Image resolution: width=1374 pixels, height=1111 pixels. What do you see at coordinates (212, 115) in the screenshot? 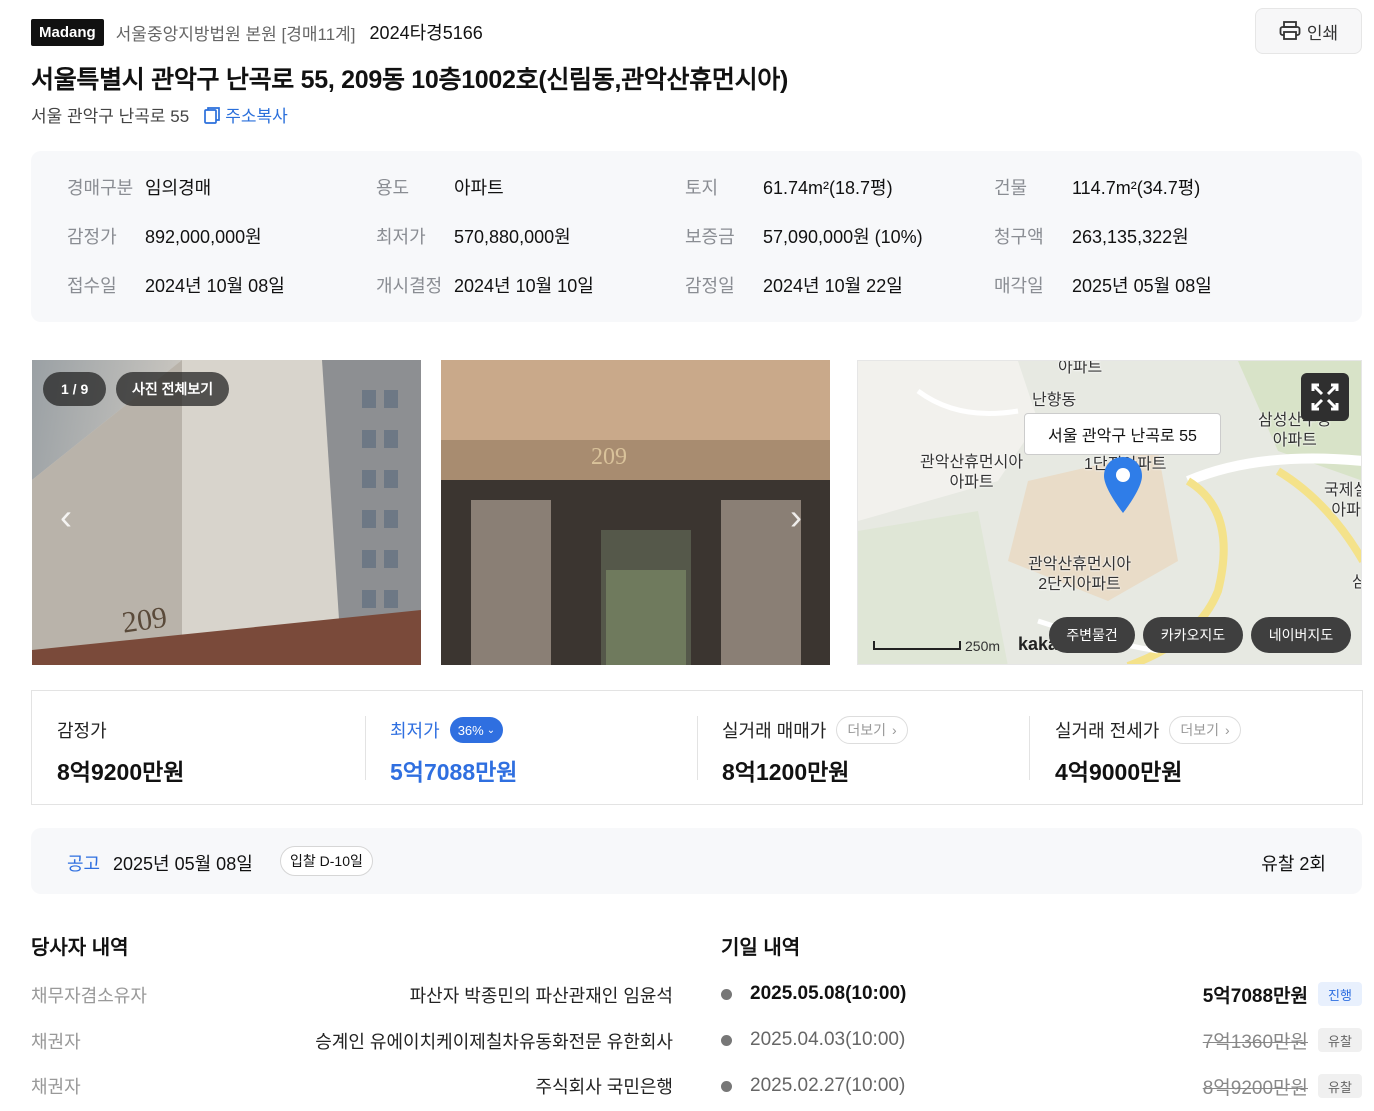
I see `copy-icon` at bounding box center [212, 115].